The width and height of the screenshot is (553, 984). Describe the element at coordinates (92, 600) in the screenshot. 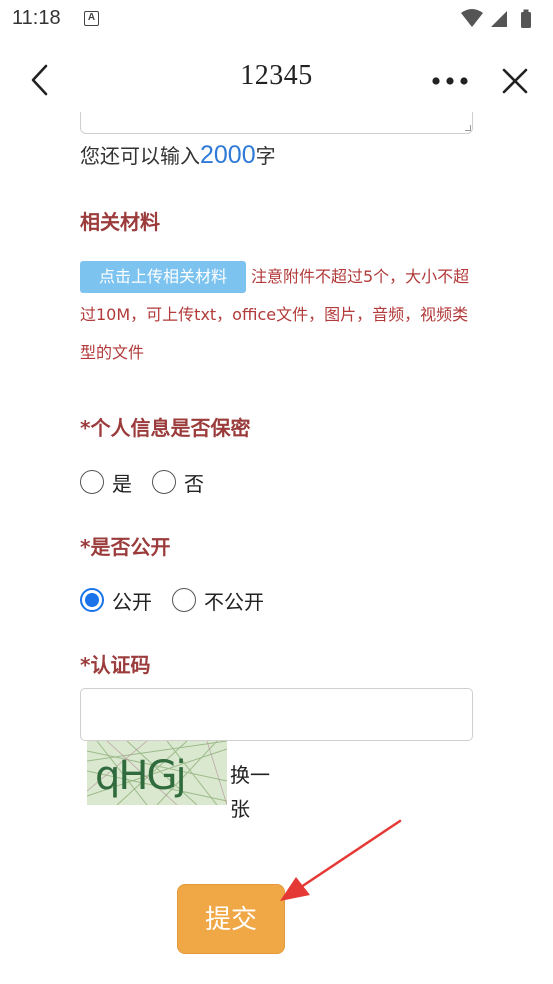

I see `public-radio-public` at that location.